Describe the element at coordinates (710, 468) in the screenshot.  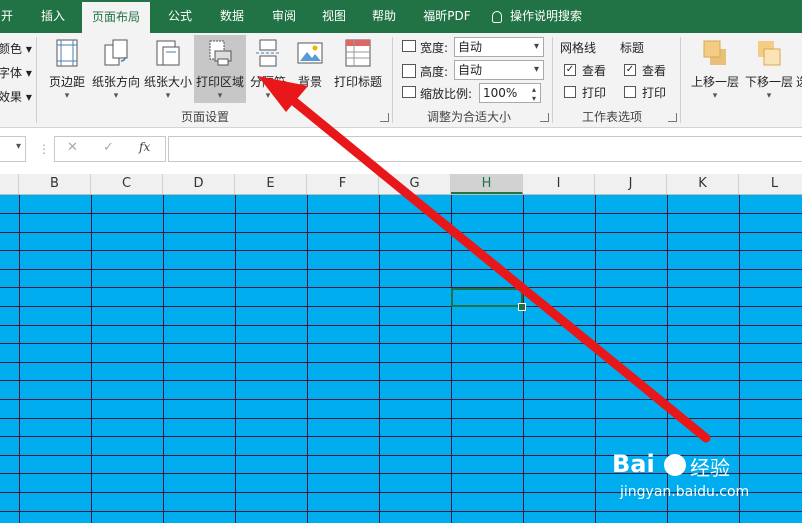
I see `baidu-jingyan-text: 经验` at that location.